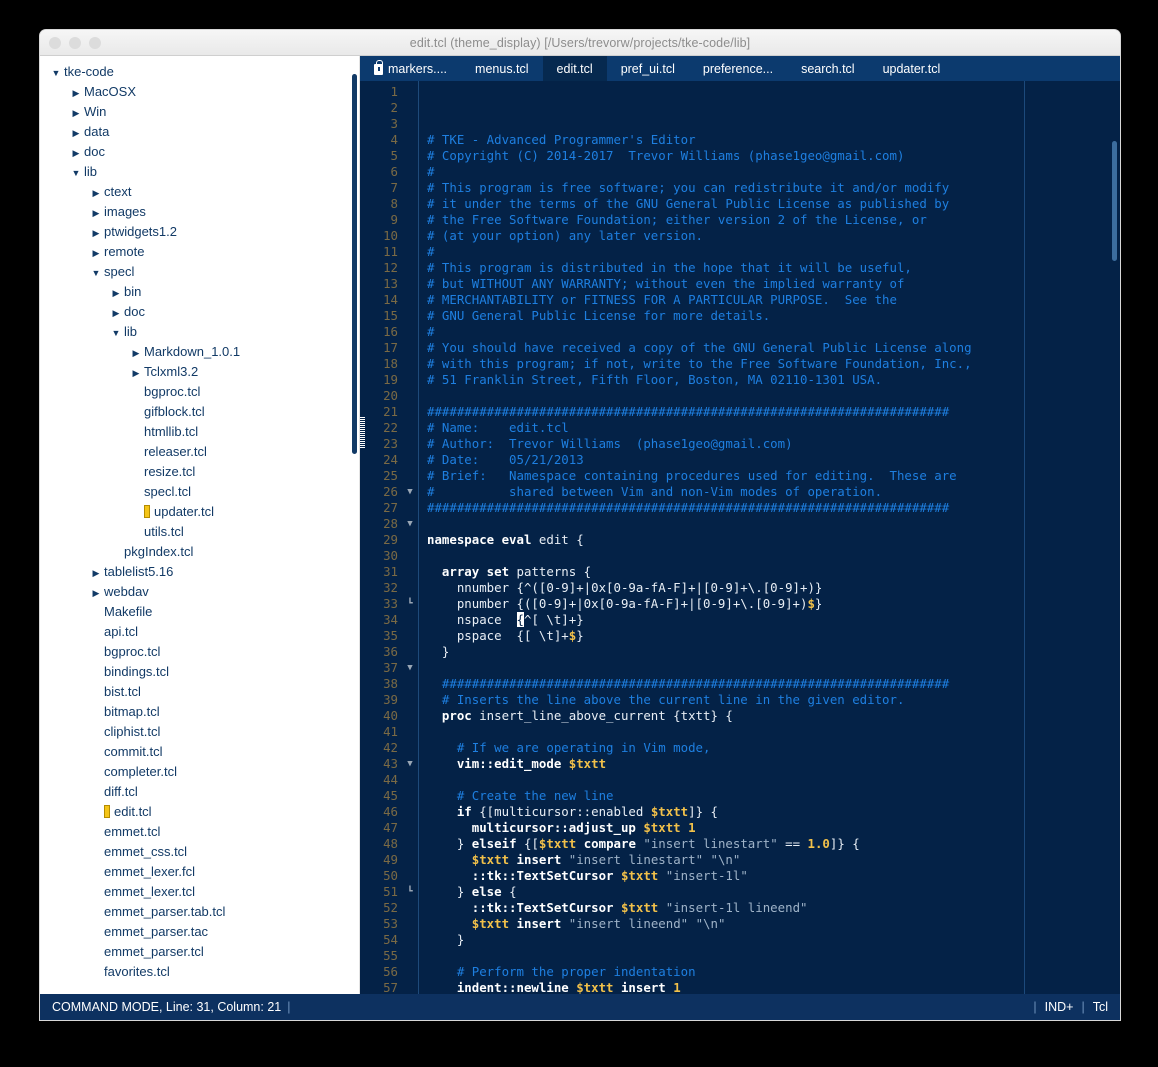 Image resolution: width=1158 pixels, height=1067 pixels. I want to click on tree-item: emmet_parser.tcl, so click(199, 951).